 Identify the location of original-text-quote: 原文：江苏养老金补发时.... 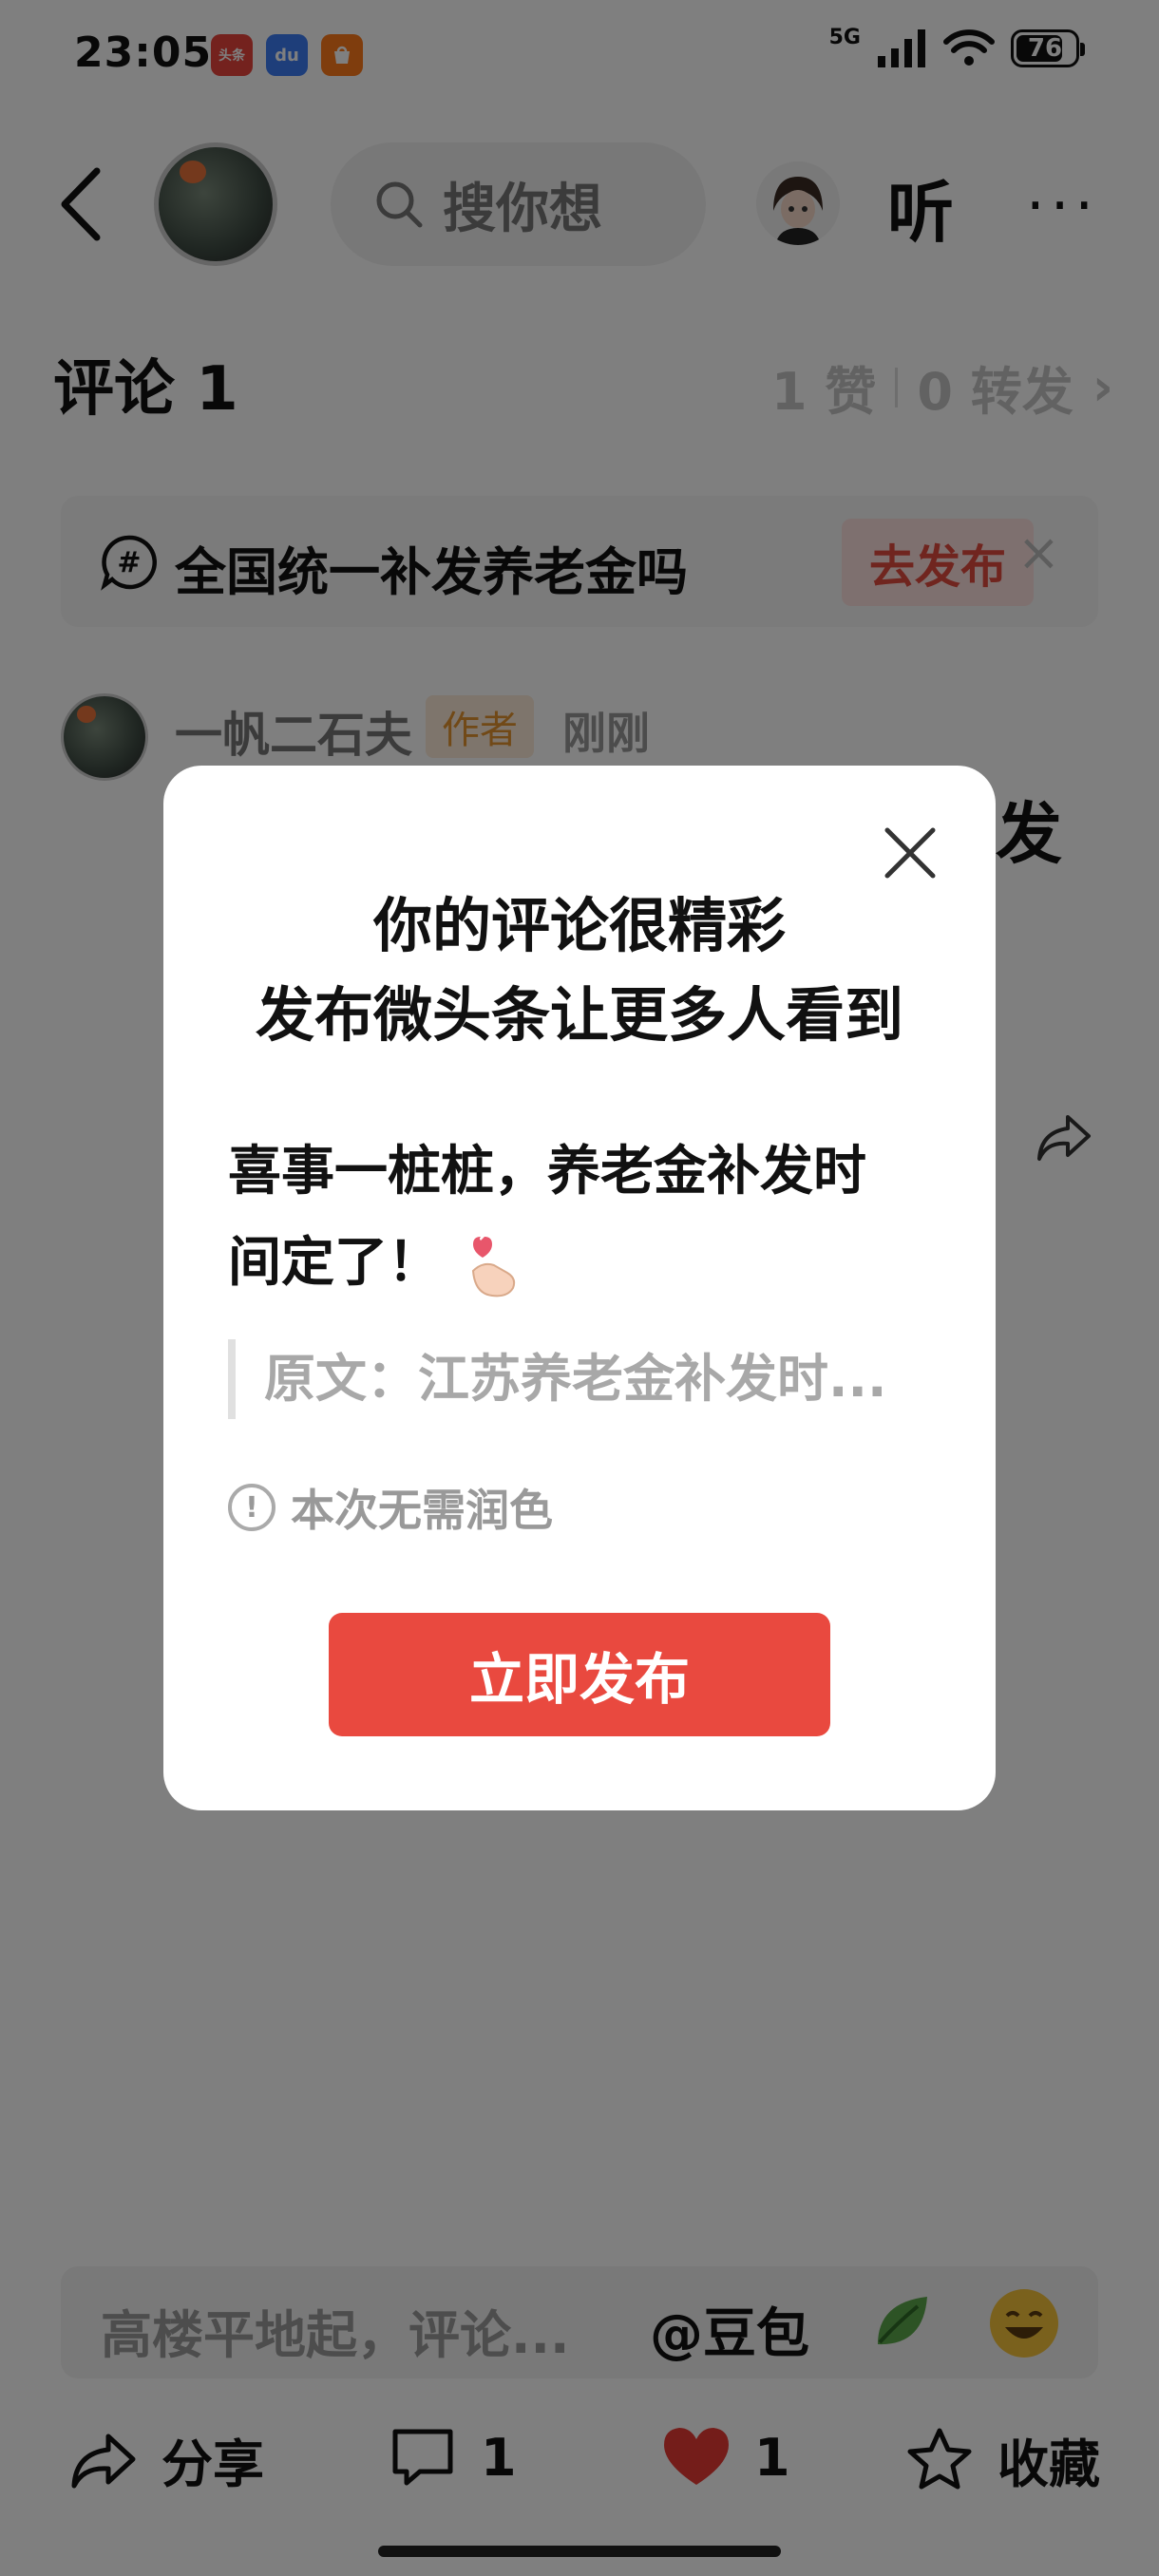
(579, 1379).